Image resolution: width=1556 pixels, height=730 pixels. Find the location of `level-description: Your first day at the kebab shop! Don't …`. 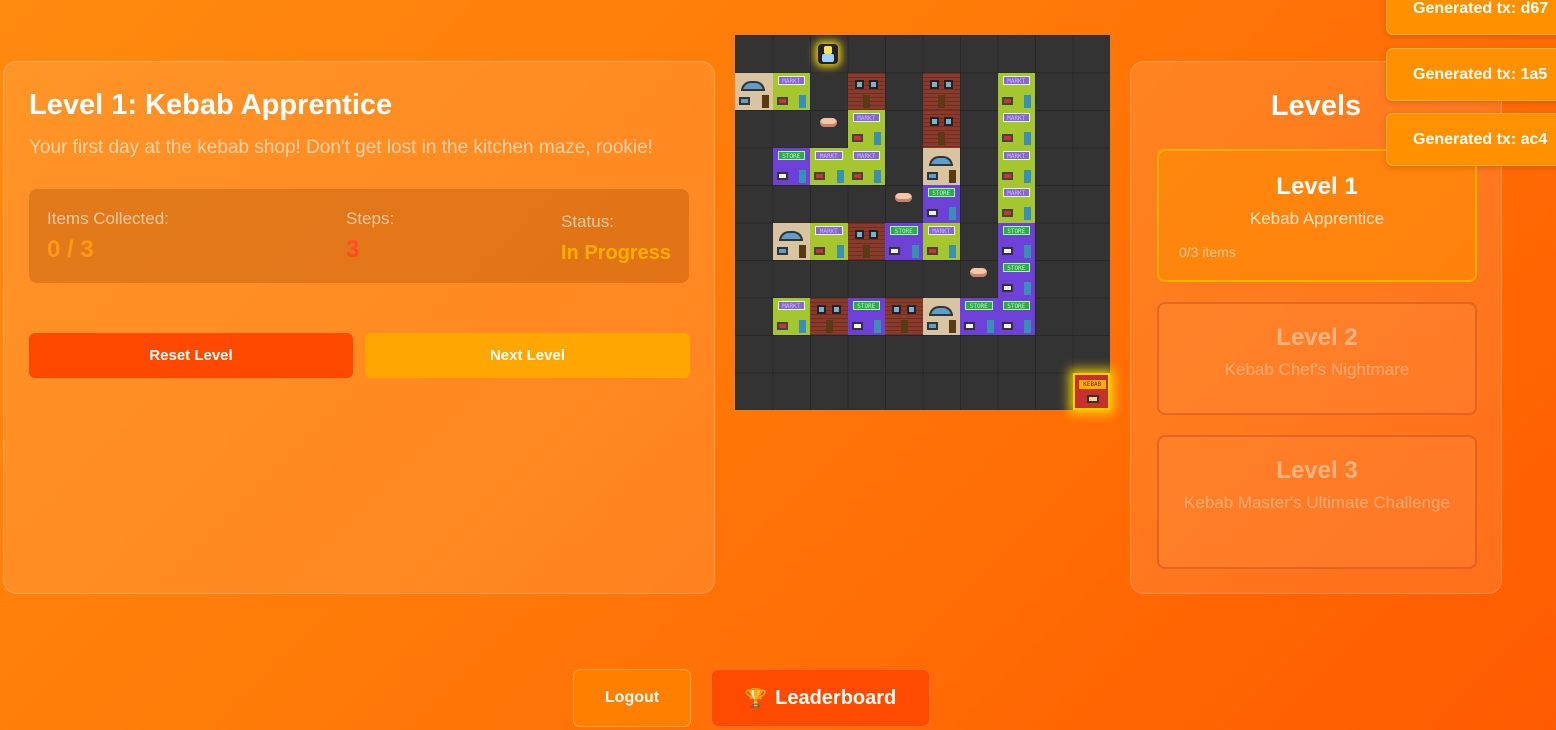

level-description: Your first day at the kebab shop! Don't … is located at coordinates (341, 147).